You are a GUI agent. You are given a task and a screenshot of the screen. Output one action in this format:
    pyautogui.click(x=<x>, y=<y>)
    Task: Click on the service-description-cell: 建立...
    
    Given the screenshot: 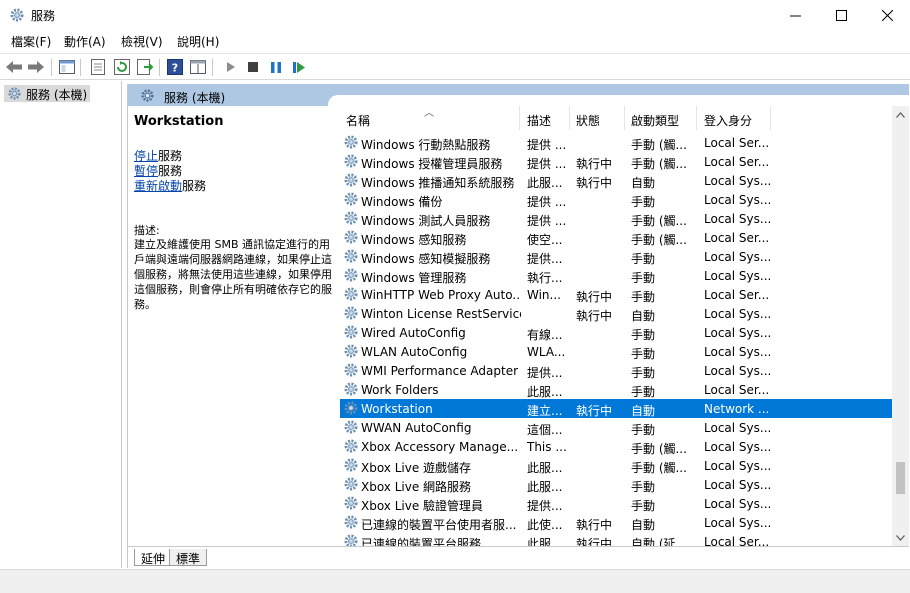 What is the action you would take?
    pyautogui.click(x=545, y=411)
    